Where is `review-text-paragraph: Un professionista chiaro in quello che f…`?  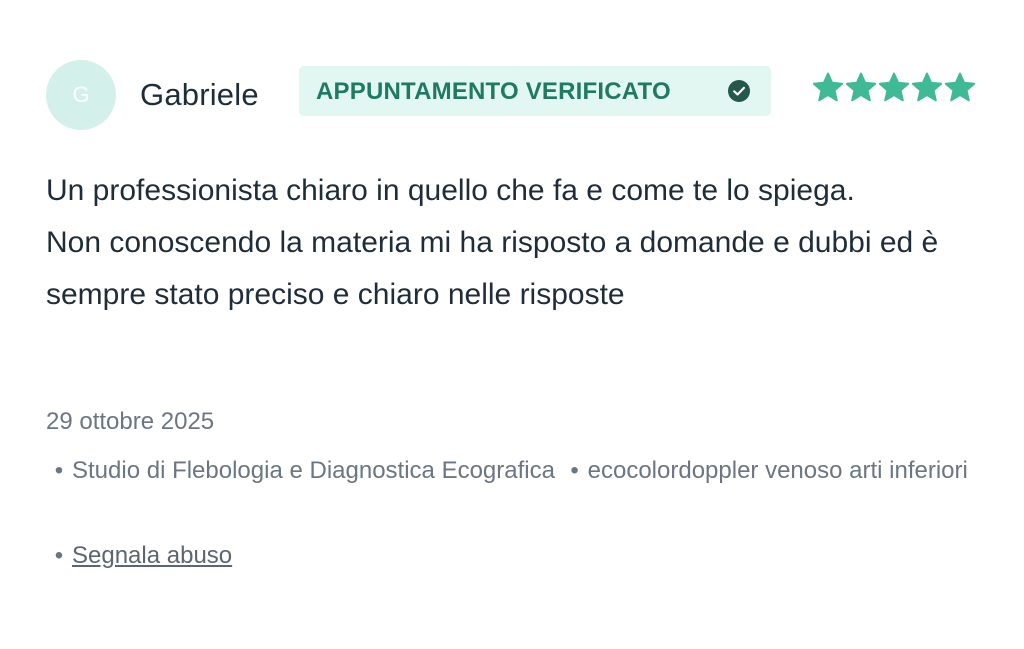 review-text-paragraph: Un professionista chiaro in quello che f… is located at coordinates (450, 190).